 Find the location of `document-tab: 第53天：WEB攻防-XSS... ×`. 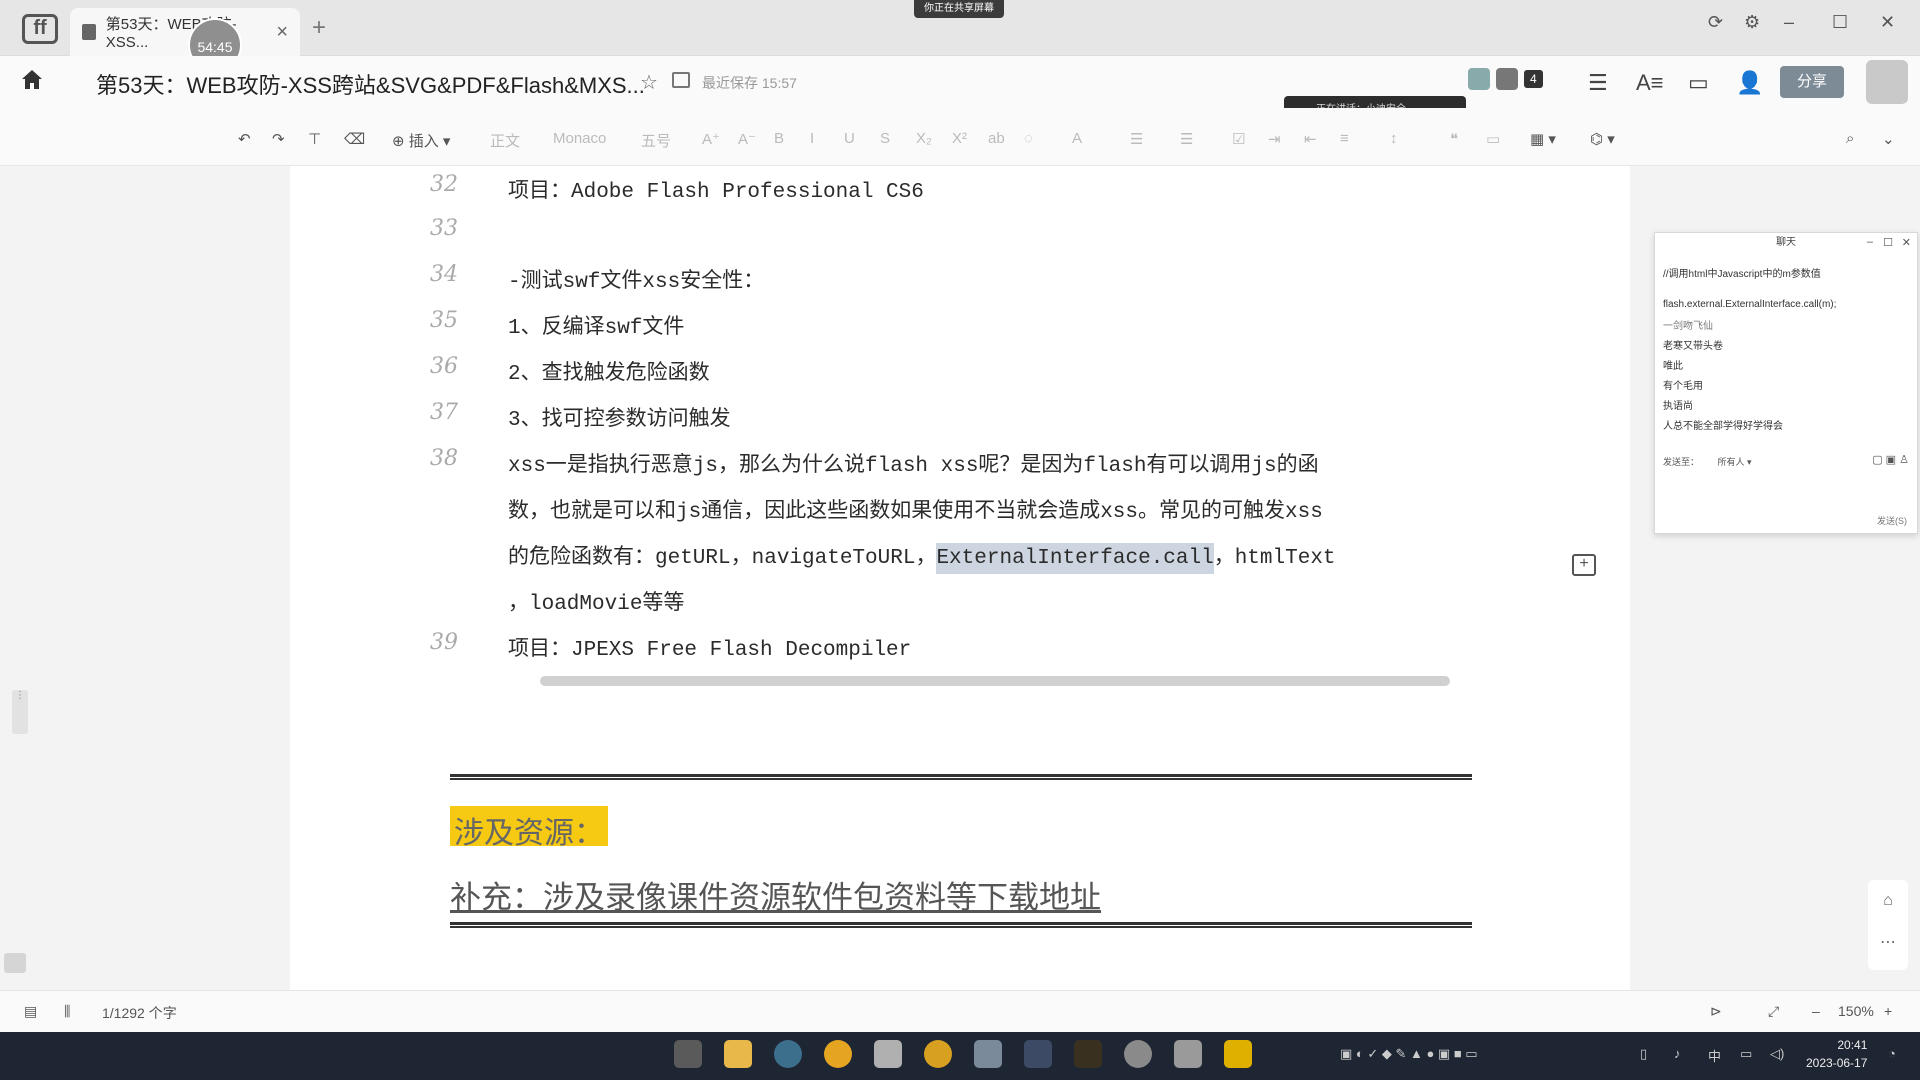

document-tab: 第53天：WEB攻防-XSS... × is located at coordinates (185, 32).